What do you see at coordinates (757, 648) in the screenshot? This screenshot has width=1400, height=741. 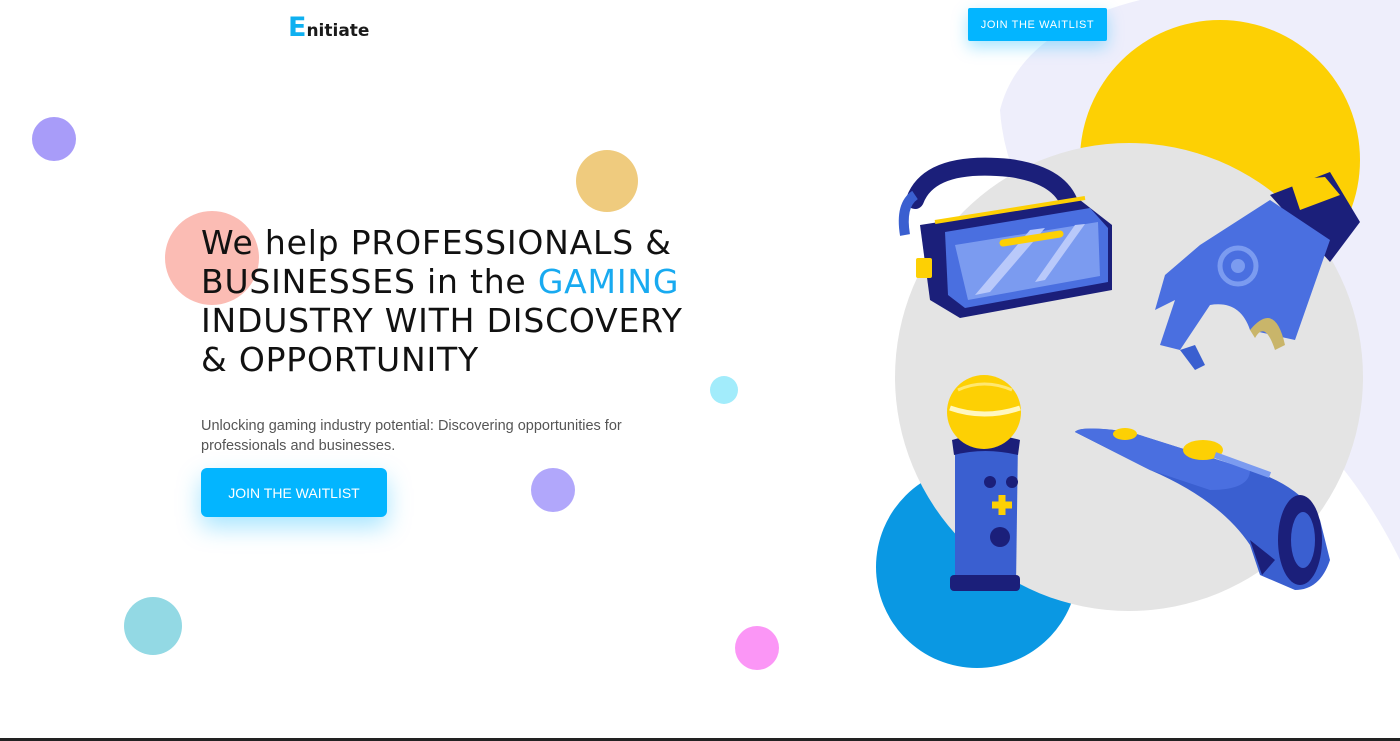 I see `decor-dot-pink` at bounding box center [757, 648].